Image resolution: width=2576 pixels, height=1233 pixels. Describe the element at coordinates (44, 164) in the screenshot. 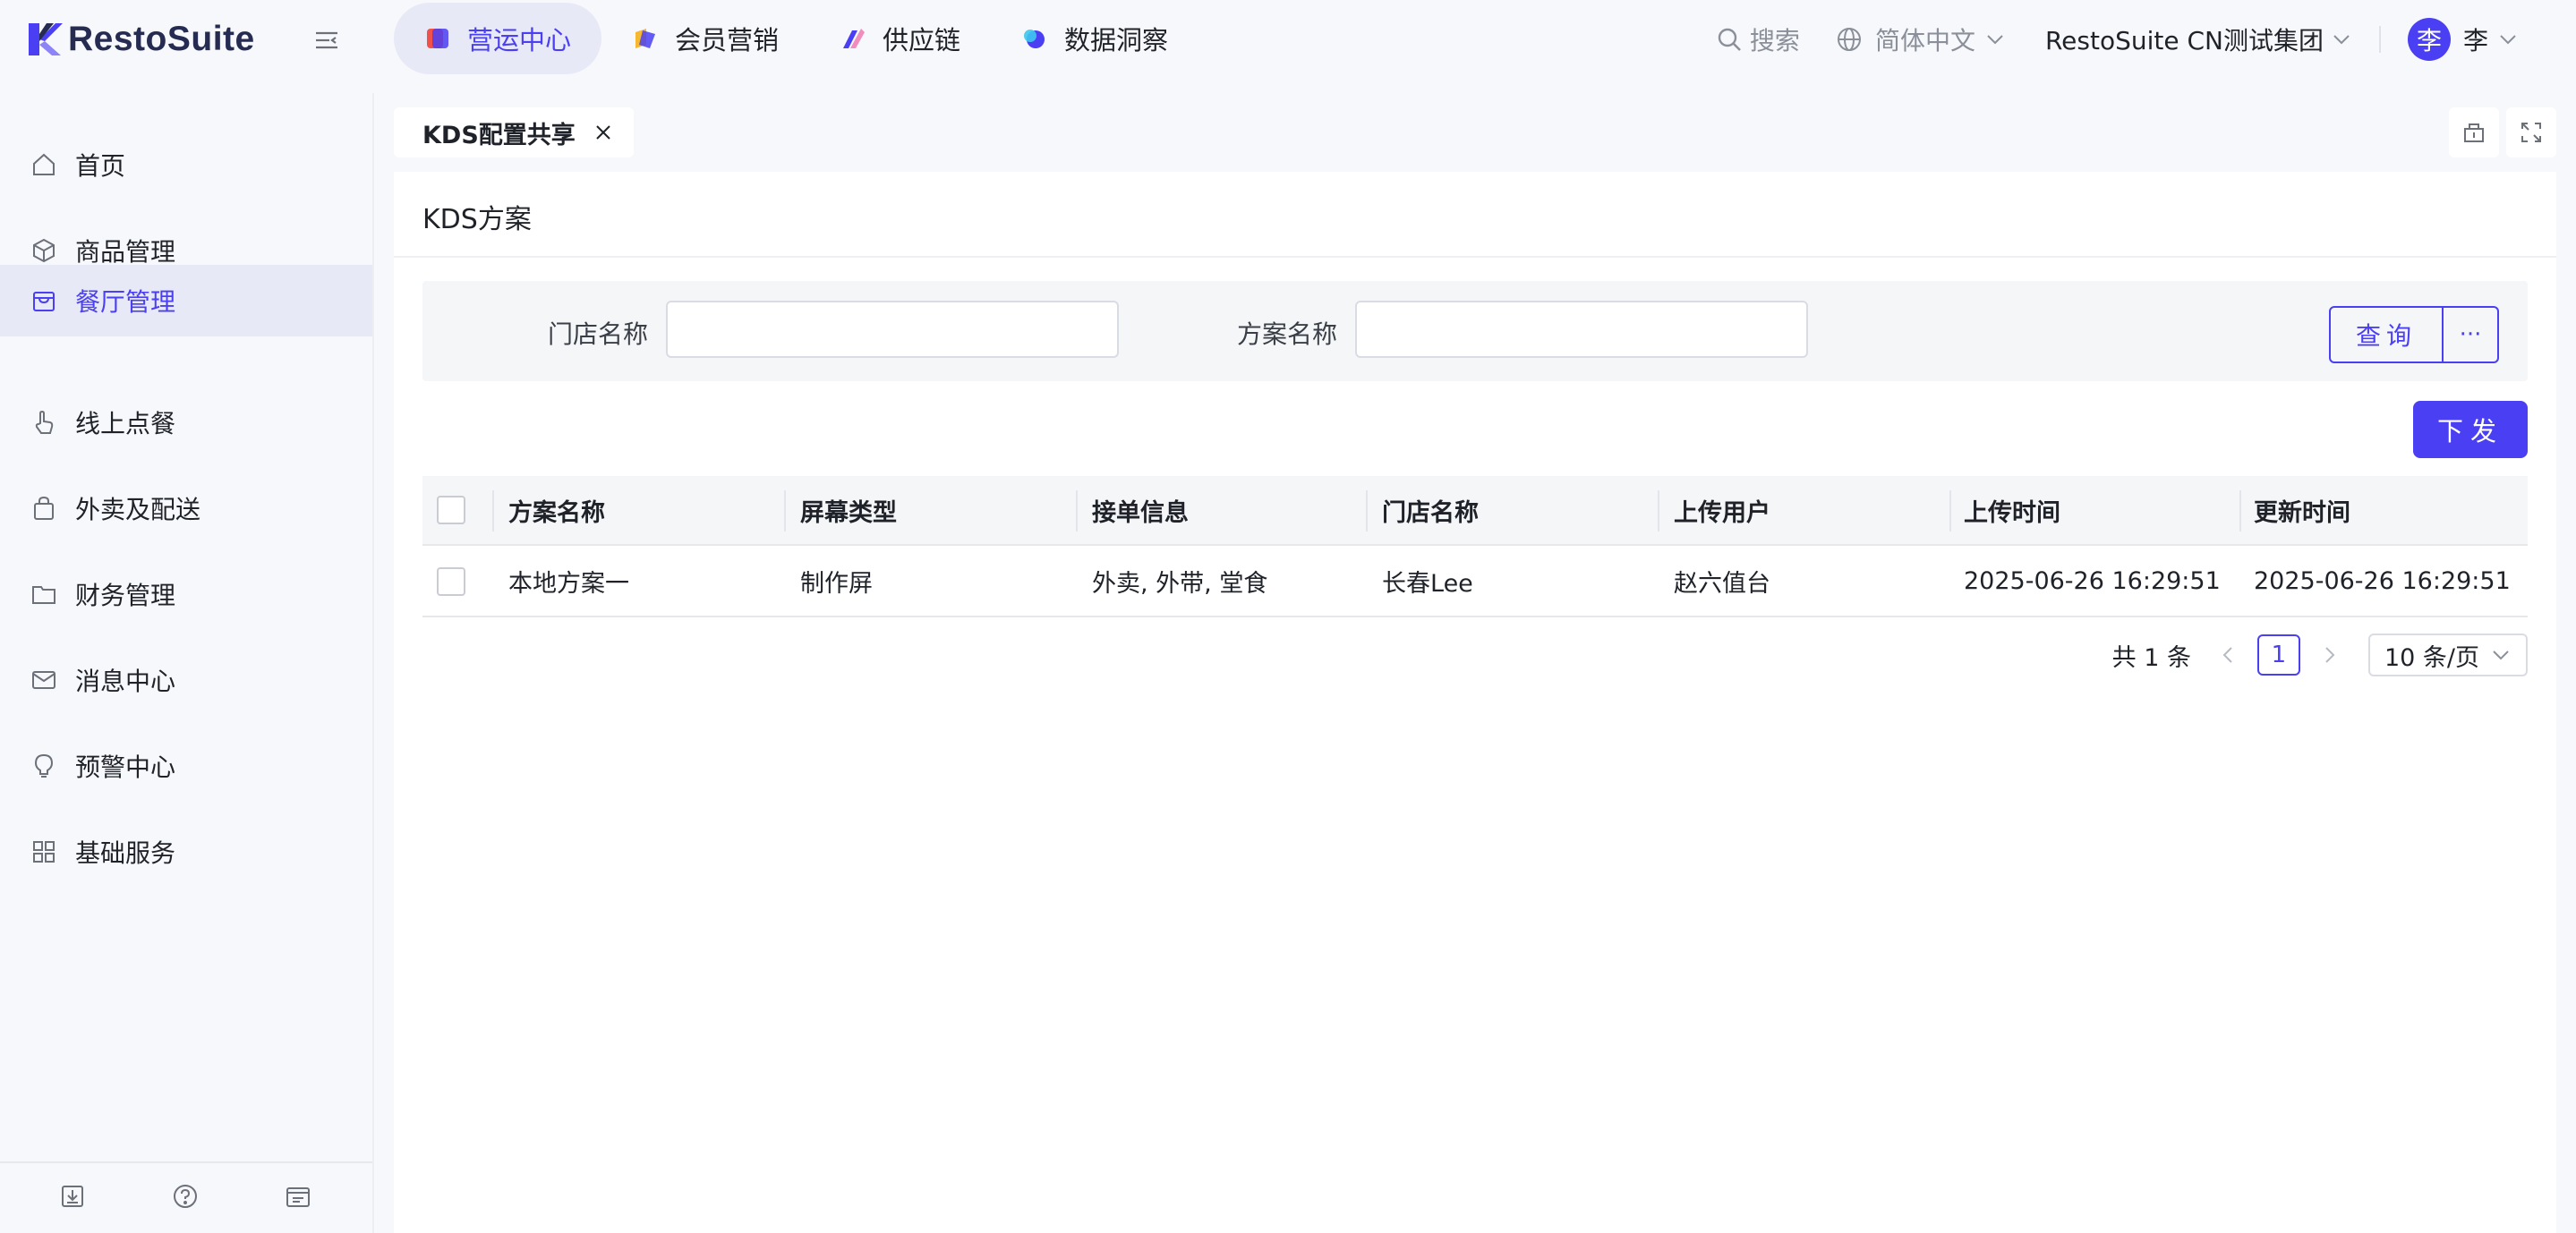

I see `home-icon` at that location.